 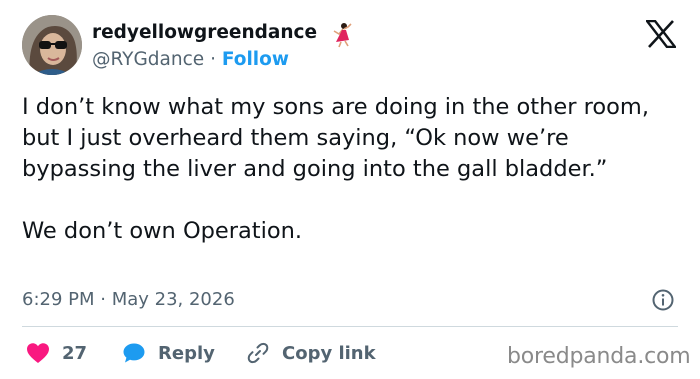 What do you see at coordinates (38, 353) in the screenshot?
I see `heart-icon` at bounding box center [38, 353].